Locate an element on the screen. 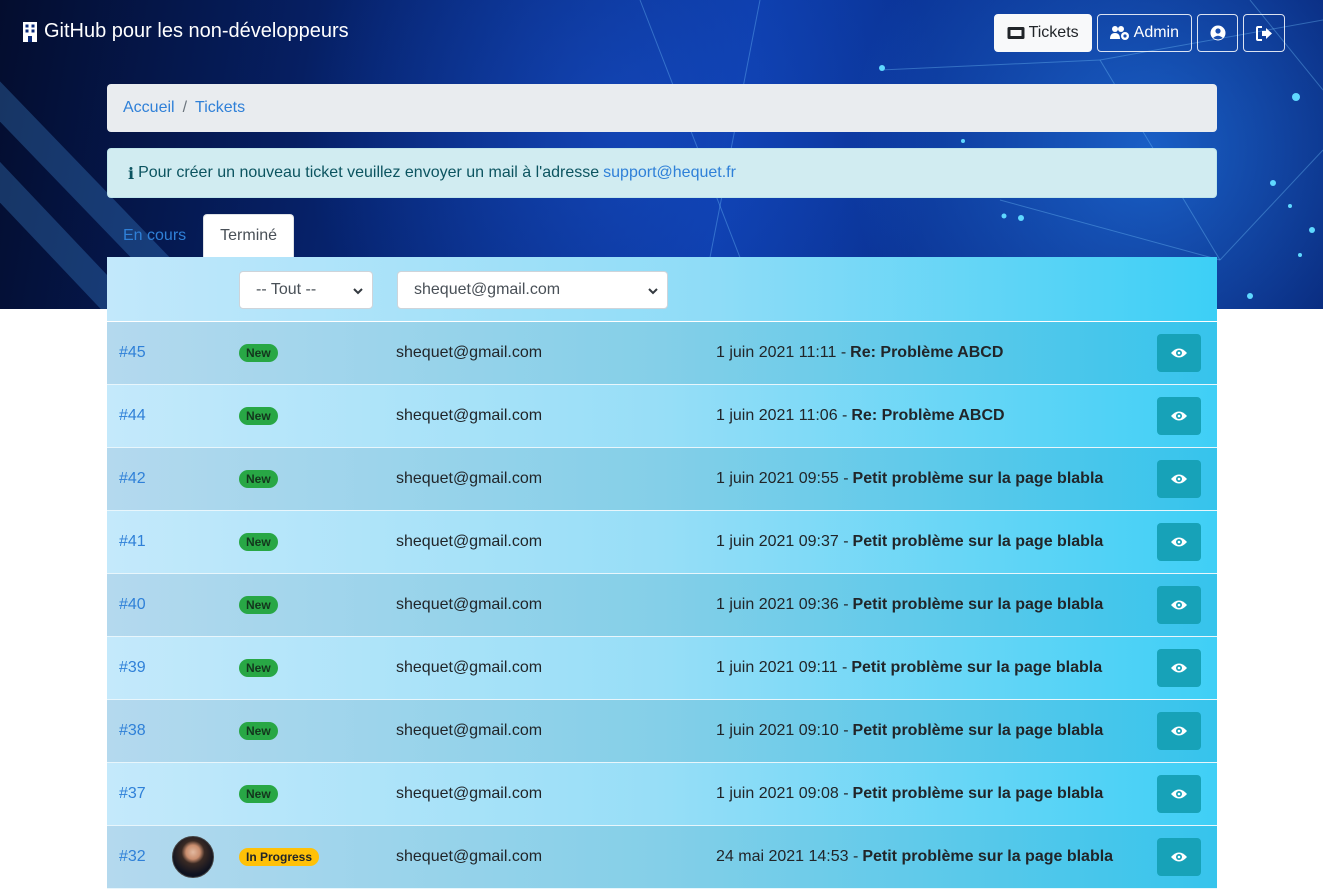  ticket-date: 1 juin 2021 09:11 - is located at coordinates (782, 667).